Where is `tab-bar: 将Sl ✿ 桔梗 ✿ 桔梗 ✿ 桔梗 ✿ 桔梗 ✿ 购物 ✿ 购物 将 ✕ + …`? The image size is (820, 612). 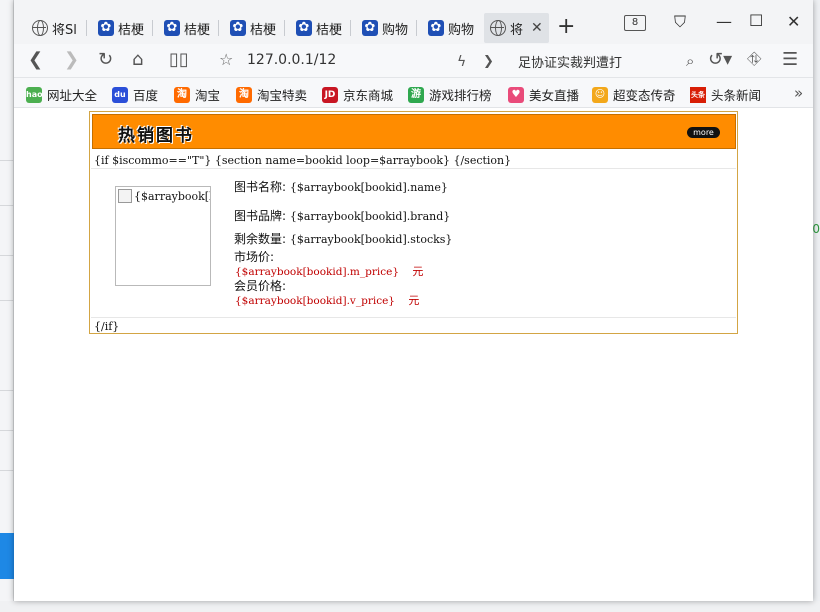 tab-bar: 将Sl ✿ 桔梗 ✿ 桔梗 ✿ 桔梗 ✿ 桔梗 ✿ 购物 ✿ 购物 将 ✕ + … is located at coordinates (413, 22).